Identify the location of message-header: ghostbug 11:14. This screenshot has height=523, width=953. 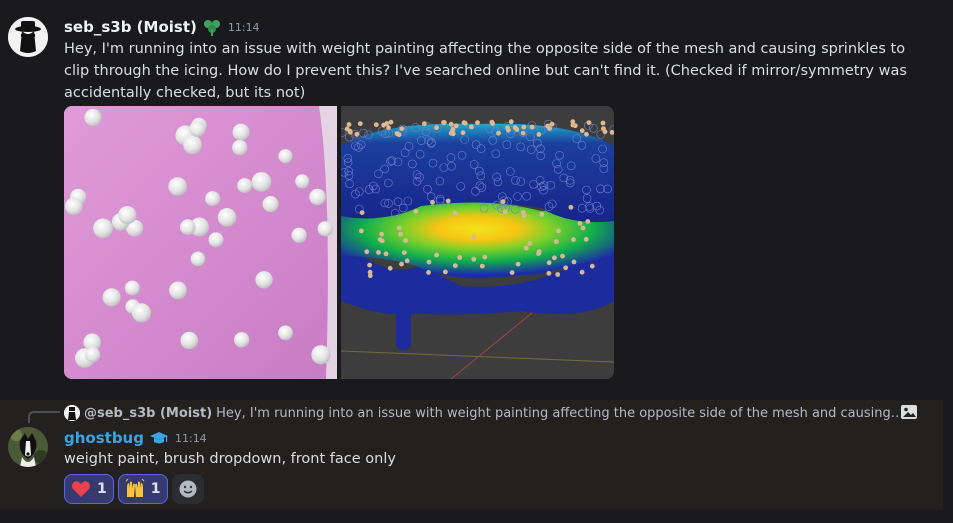
(135, 438).